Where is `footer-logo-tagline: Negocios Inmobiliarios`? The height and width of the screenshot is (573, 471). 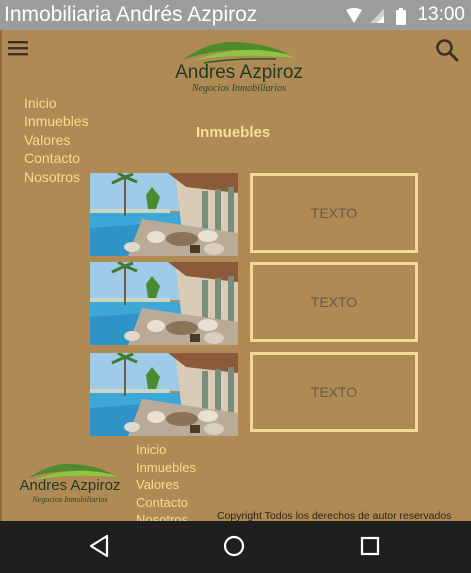 footer-logo-tagline: Negocios Inmobiliarios is located at coordinates (70, 499).